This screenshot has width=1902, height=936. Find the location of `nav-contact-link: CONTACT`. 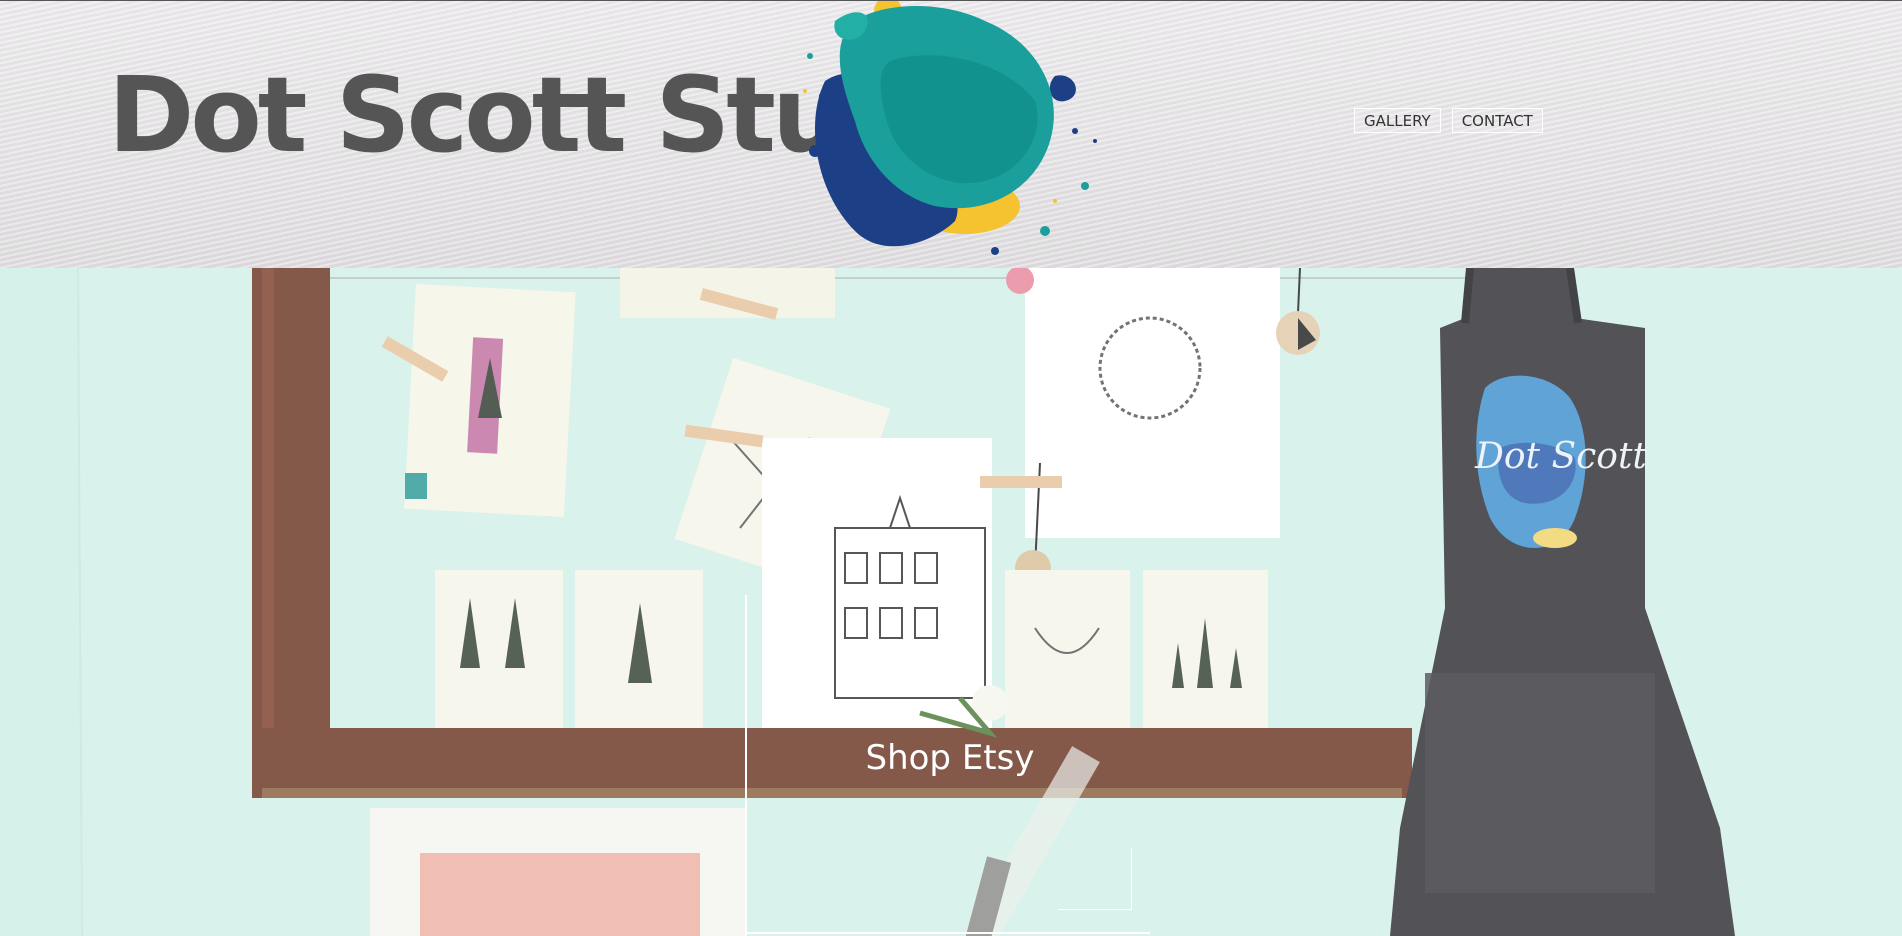

nav-contact-link: CONTACT is located at coordinates (1497, 120).